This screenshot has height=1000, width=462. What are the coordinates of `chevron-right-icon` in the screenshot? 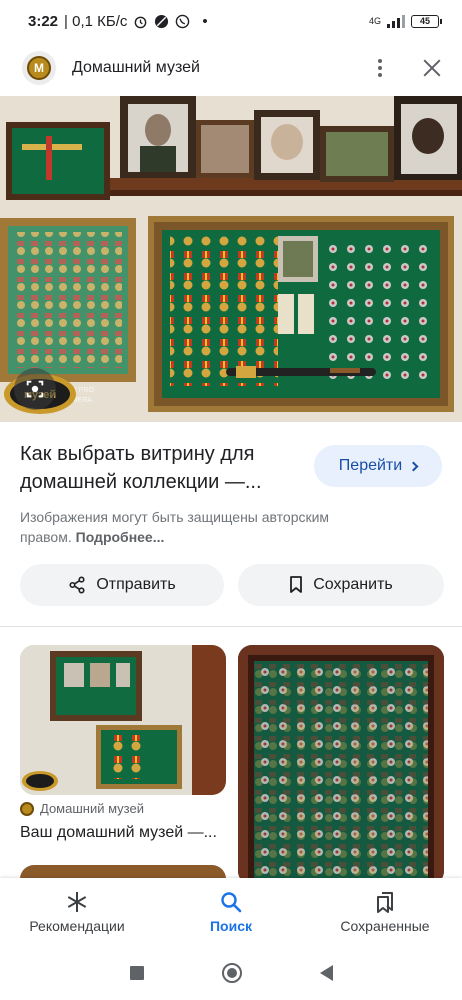 It's located at (413, 466).